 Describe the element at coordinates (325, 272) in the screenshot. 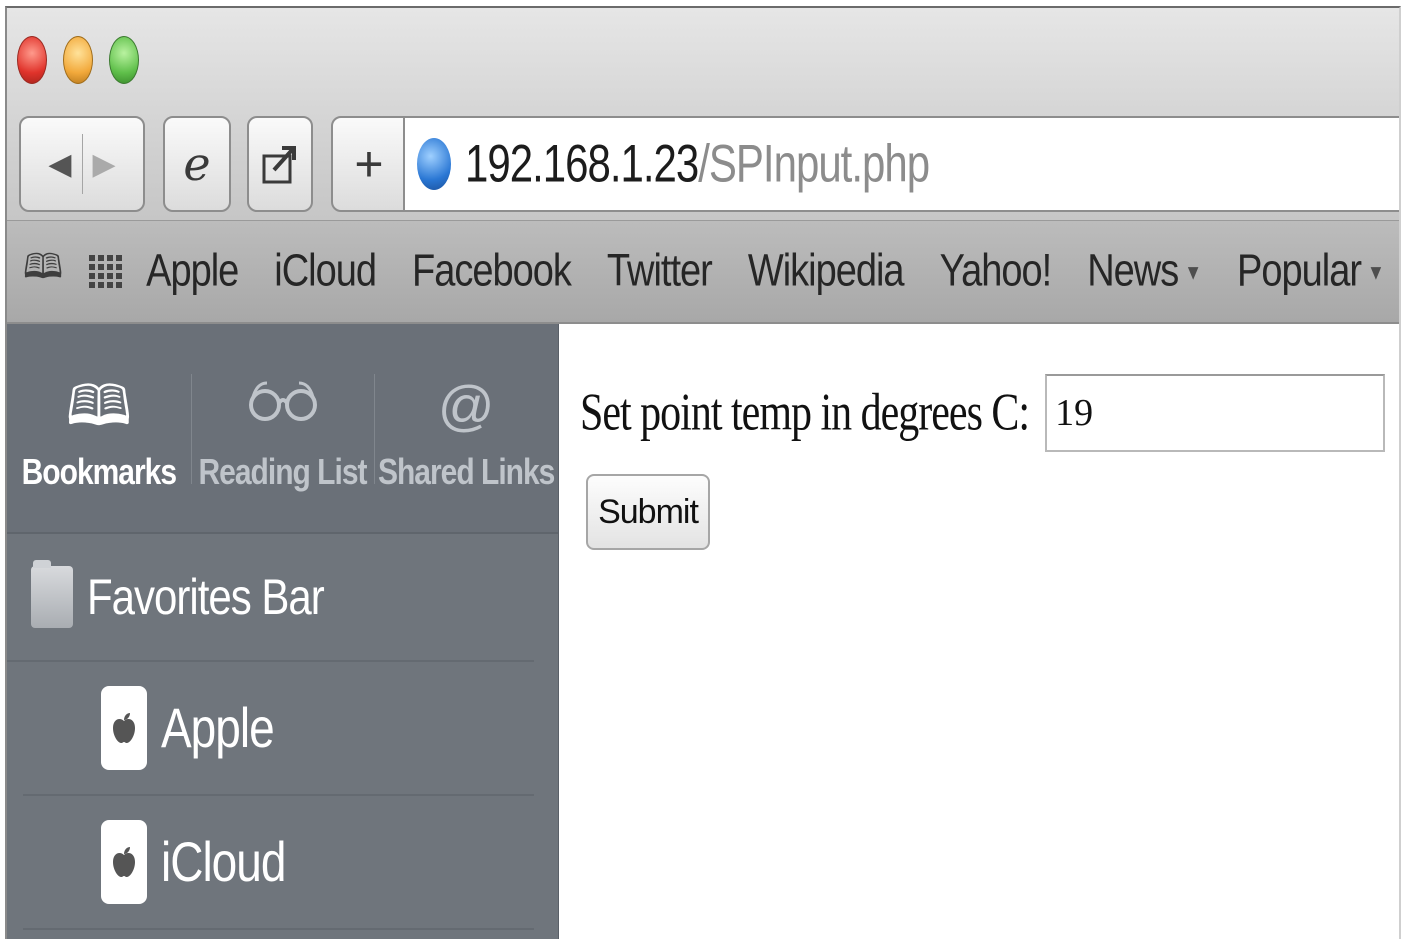

I see `favorites-item-icloud: iCloud` at that location.